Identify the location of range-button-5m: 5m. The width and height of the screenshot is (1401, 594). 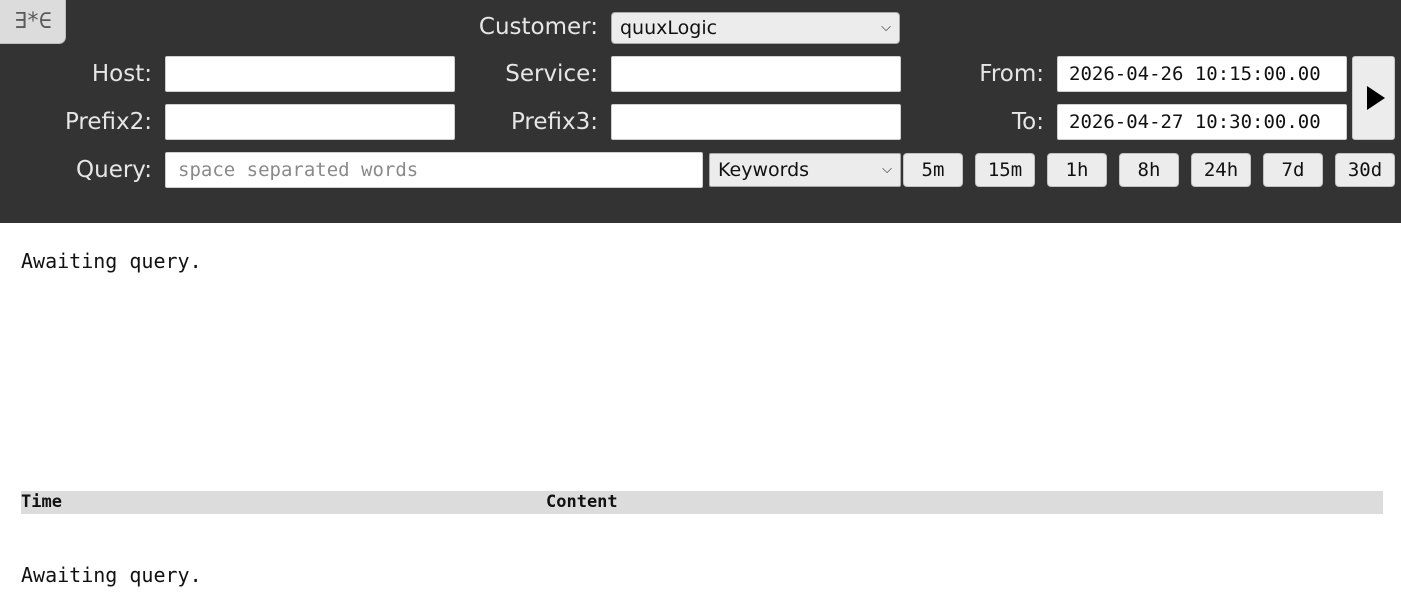
(933, 170).